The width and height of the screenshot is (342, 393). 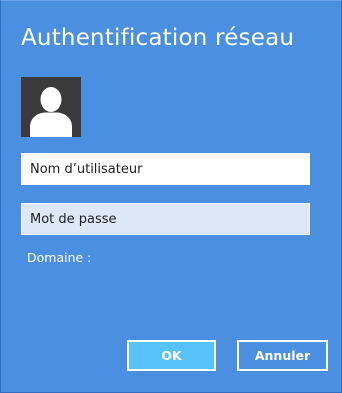 What do you see at coordinates (282, 355) in the screenshot?
I see `cancel-button: Annuler` at bounding box center [282, 355].